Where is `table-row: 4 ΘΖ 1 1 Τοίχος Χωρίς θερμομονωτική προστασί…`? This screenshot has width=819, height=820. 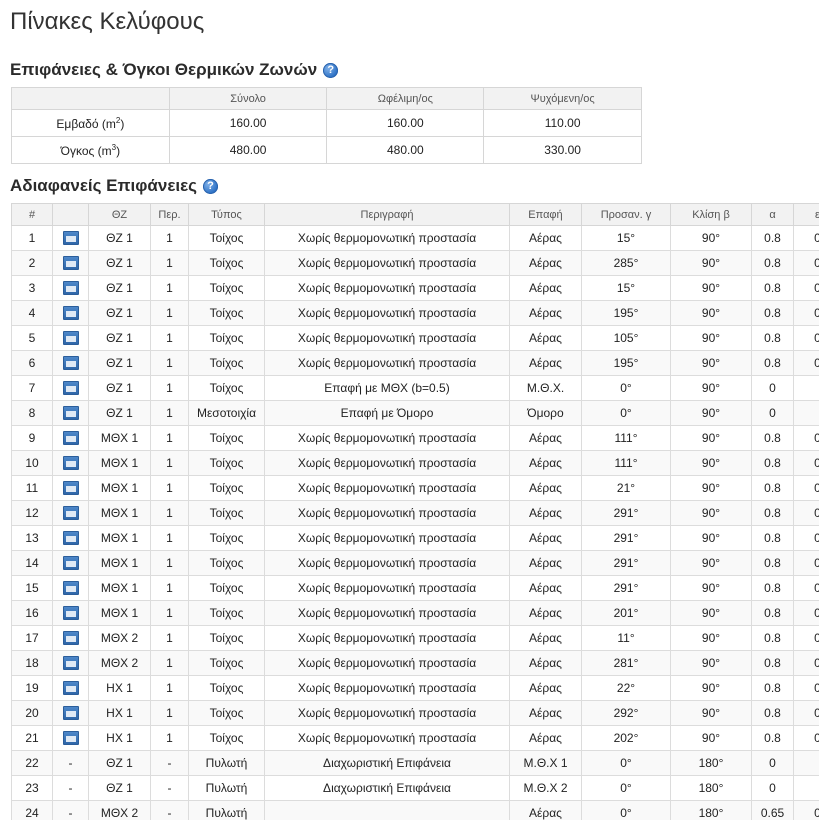 table-row: 4 ΘΖ 1 1 Τοίχος Χωρίς θερμομονωτική προστασί… is located at coordinates (415, 313).